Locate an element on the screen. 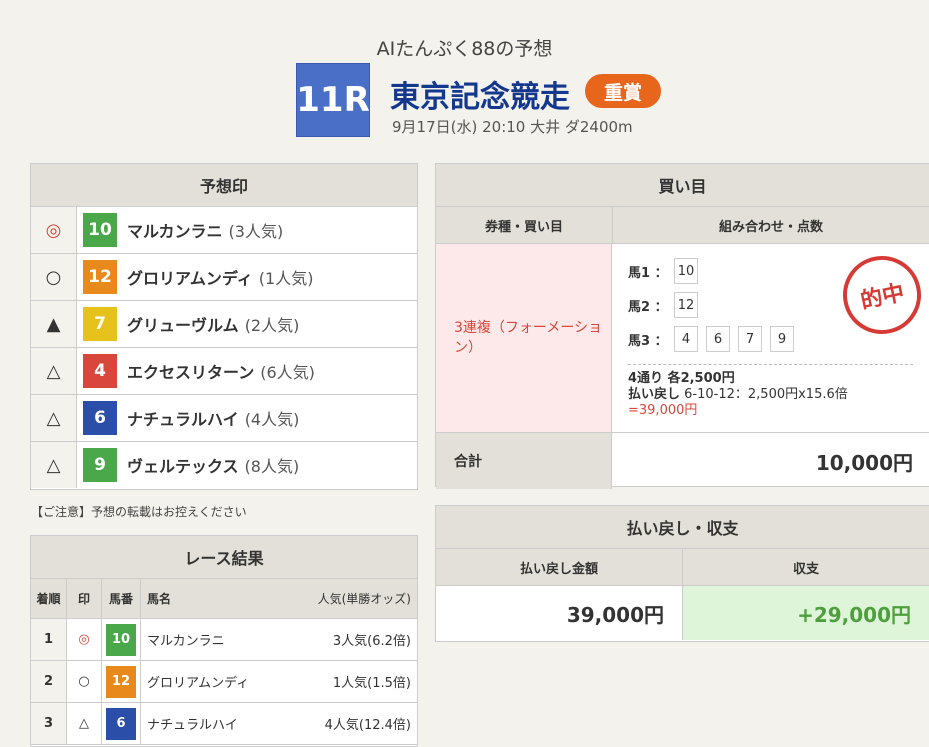 The image size is (929, 747). result-num-cell: 12 is located at coordinates (121, 681).